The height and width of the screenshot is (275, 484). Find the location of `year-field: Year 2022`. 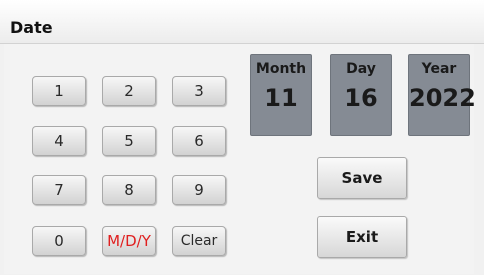

year-field: Year 2022 is located at coordinates (442, 95).